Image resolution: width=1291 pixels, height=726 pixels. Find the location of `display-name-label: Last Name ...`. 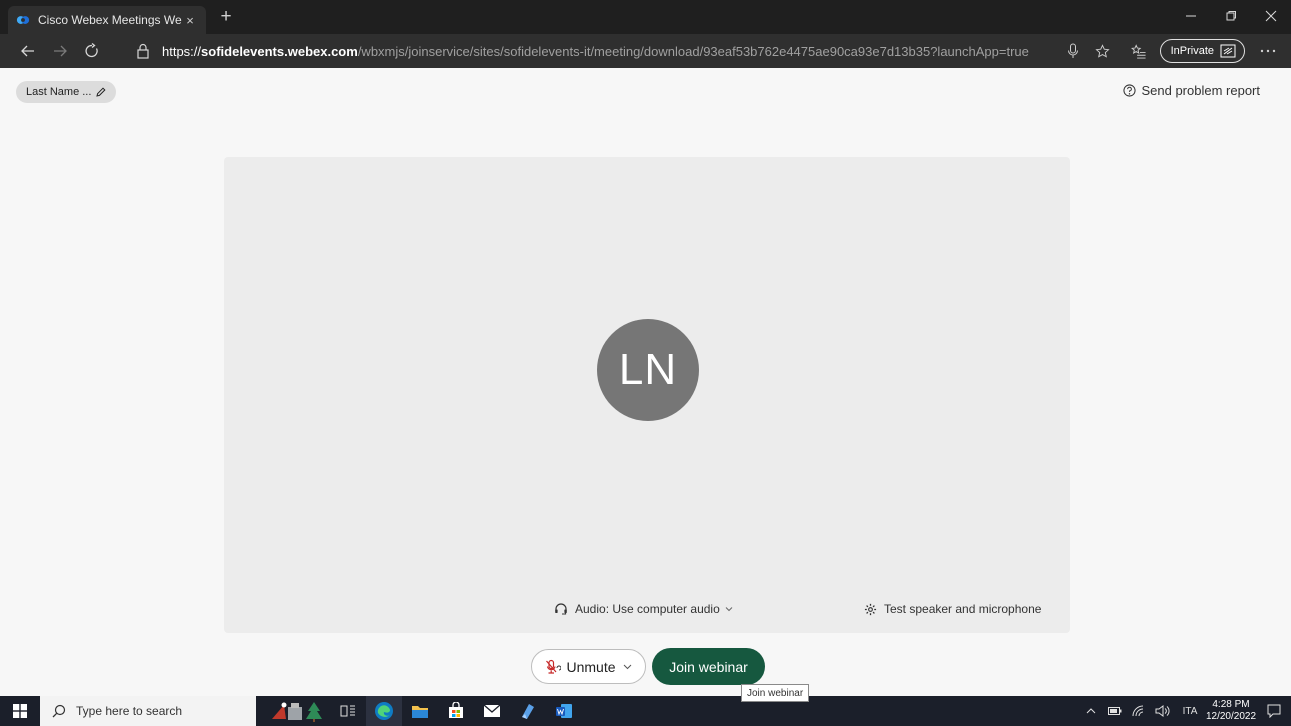

display-name-label: Last Name ... is located at coordinates (59, 92).